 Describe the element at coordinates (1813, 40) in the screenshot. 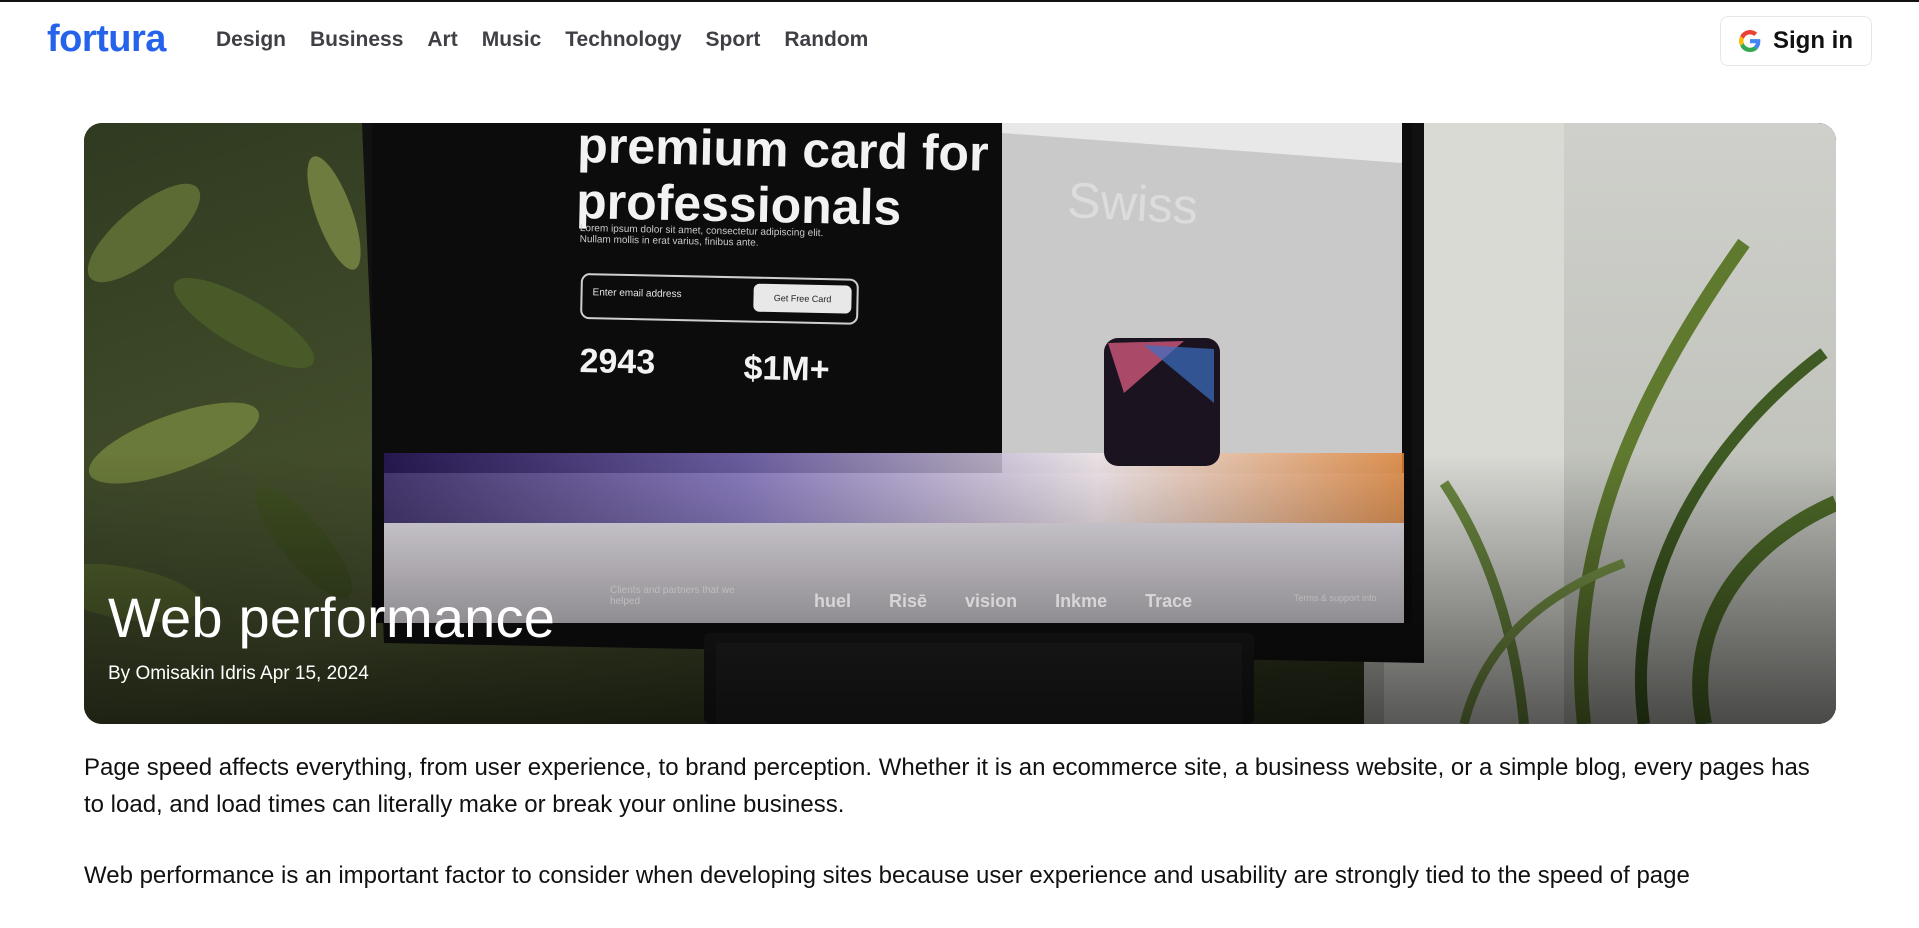

I see `sign-in-label: Sign in` at that location.